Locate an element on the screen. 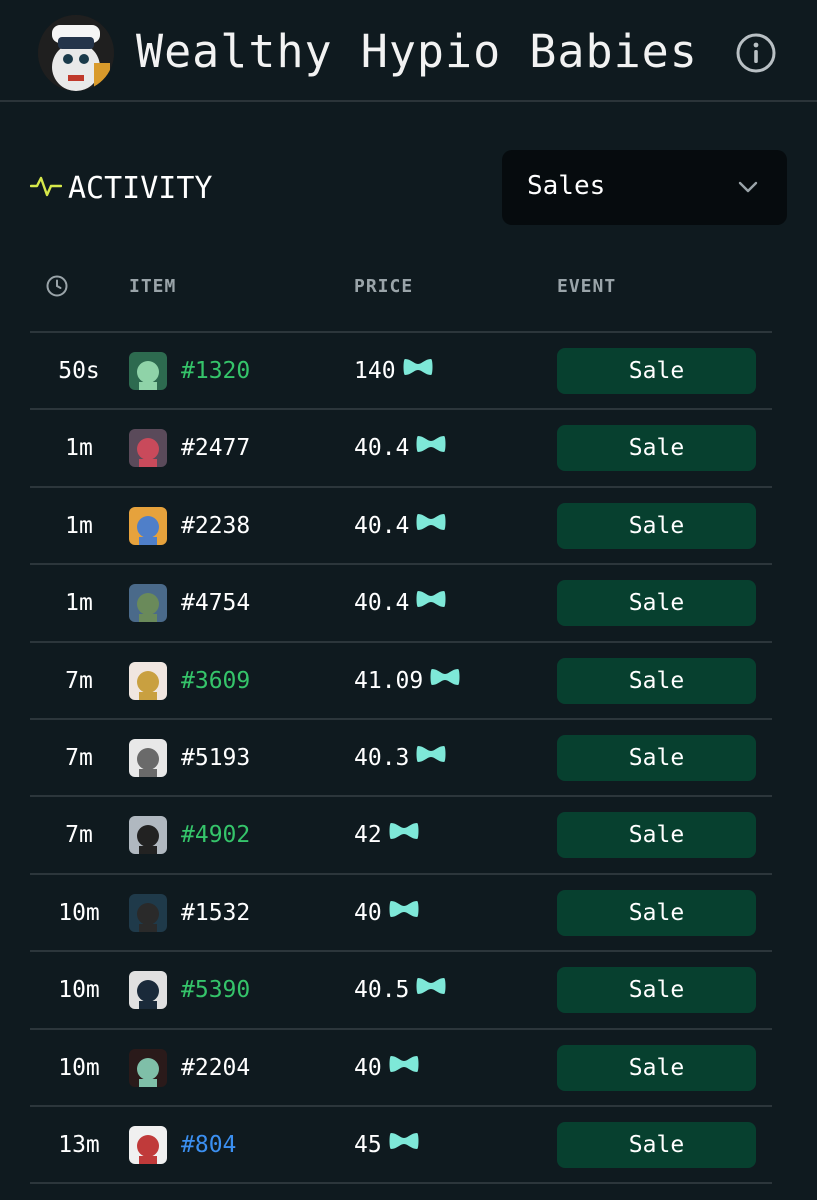 The height and width of the screenshot is (1200, 817). table-row: 10m #1532 40 Sale is located at coordinates (401, 914).